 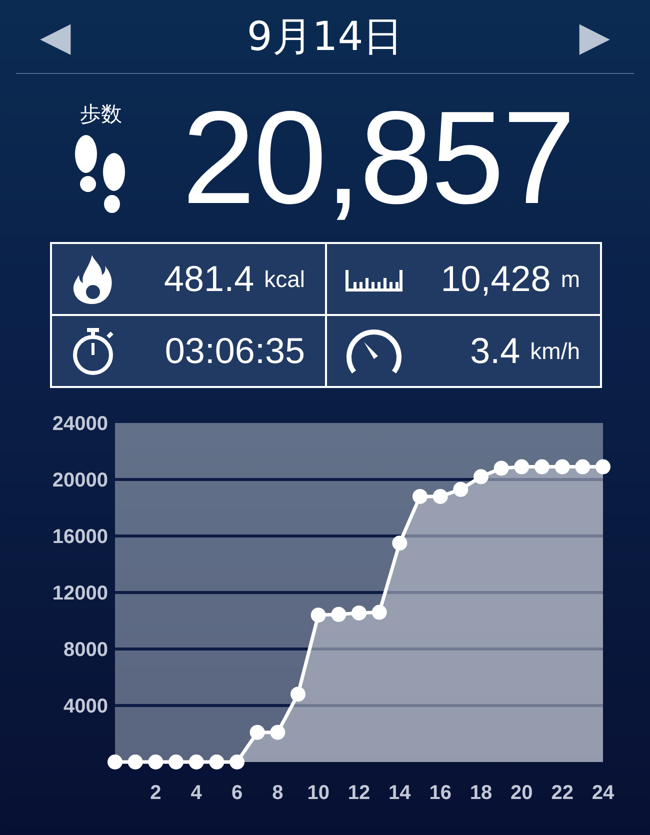 I want to click on date-title: 9月14日, so click(x=325, y=37).